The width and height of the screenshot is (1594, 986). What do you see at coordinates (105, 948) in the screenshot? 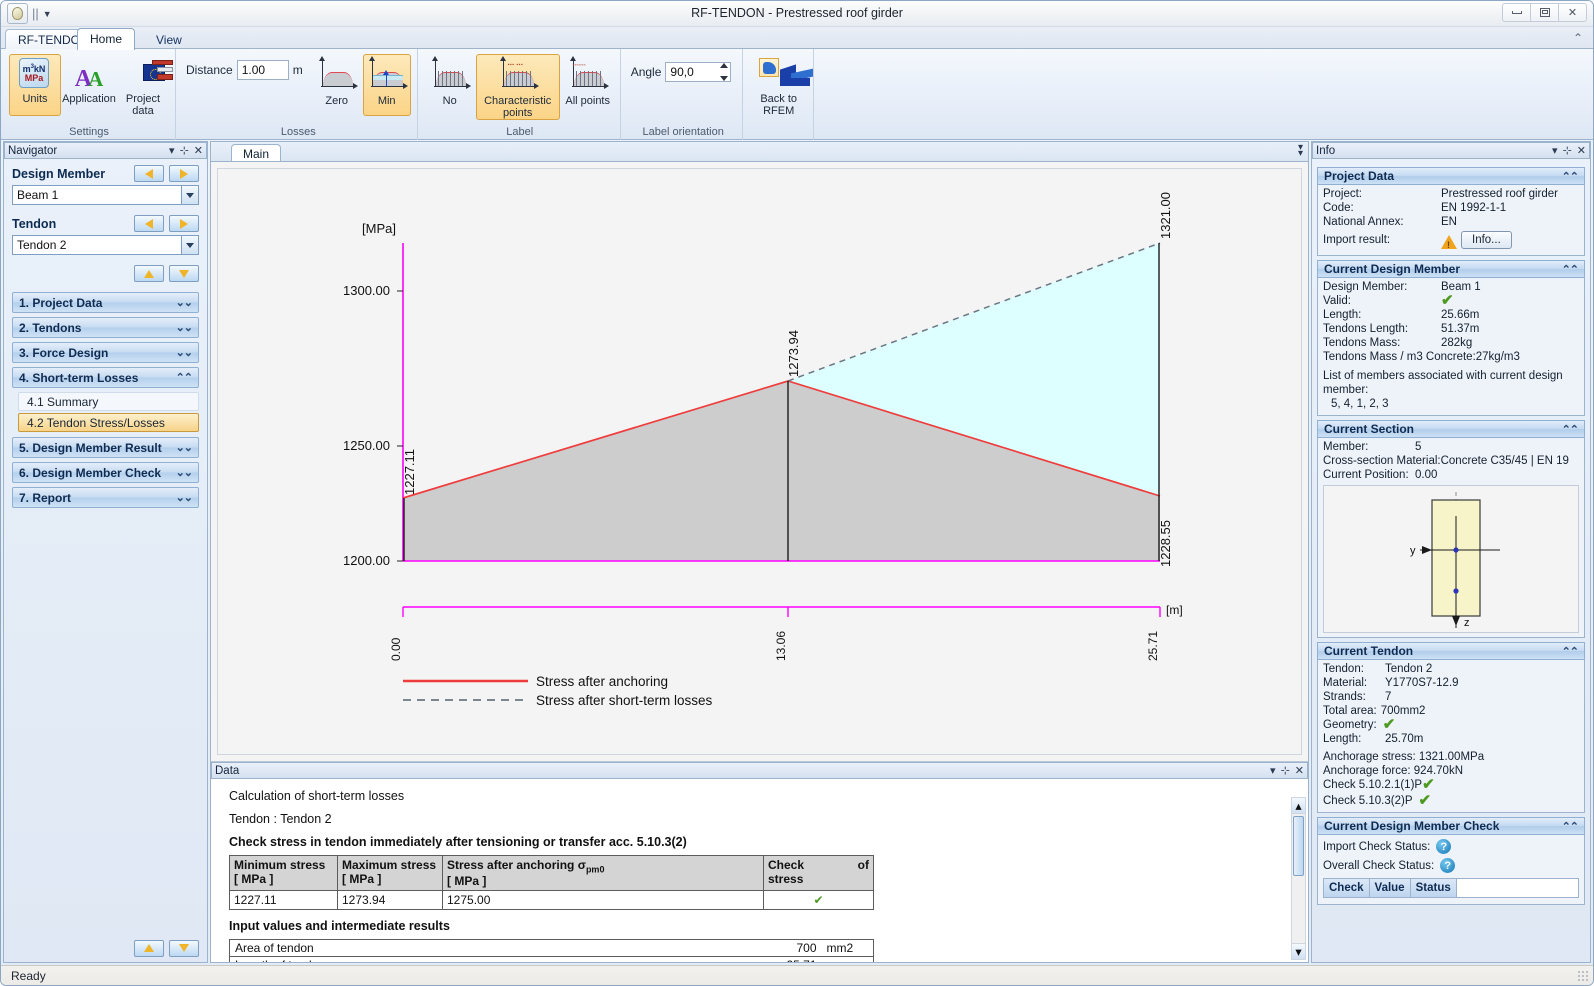
I see `navigator-footer` at bounding box center [105, 948].